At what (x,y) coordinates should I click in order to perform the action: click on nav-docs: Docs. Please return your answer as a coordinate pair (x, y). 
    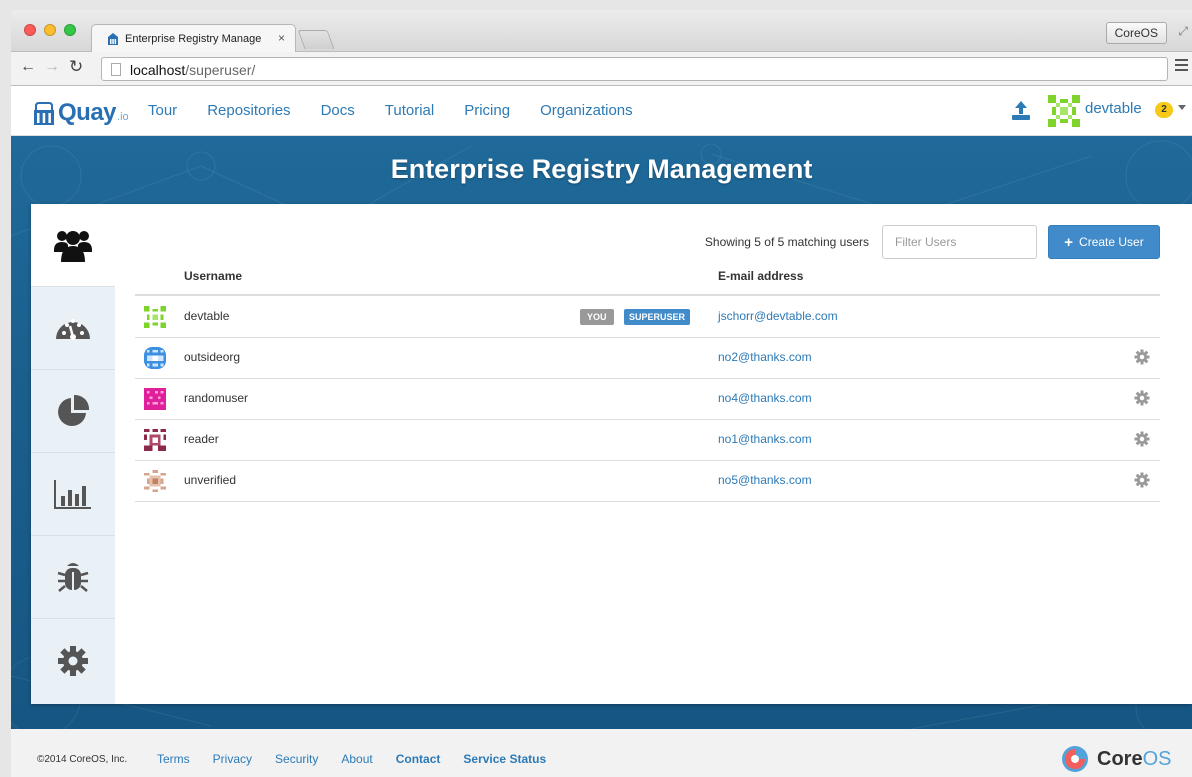
    Looking at the image, I should click on (338, 110).